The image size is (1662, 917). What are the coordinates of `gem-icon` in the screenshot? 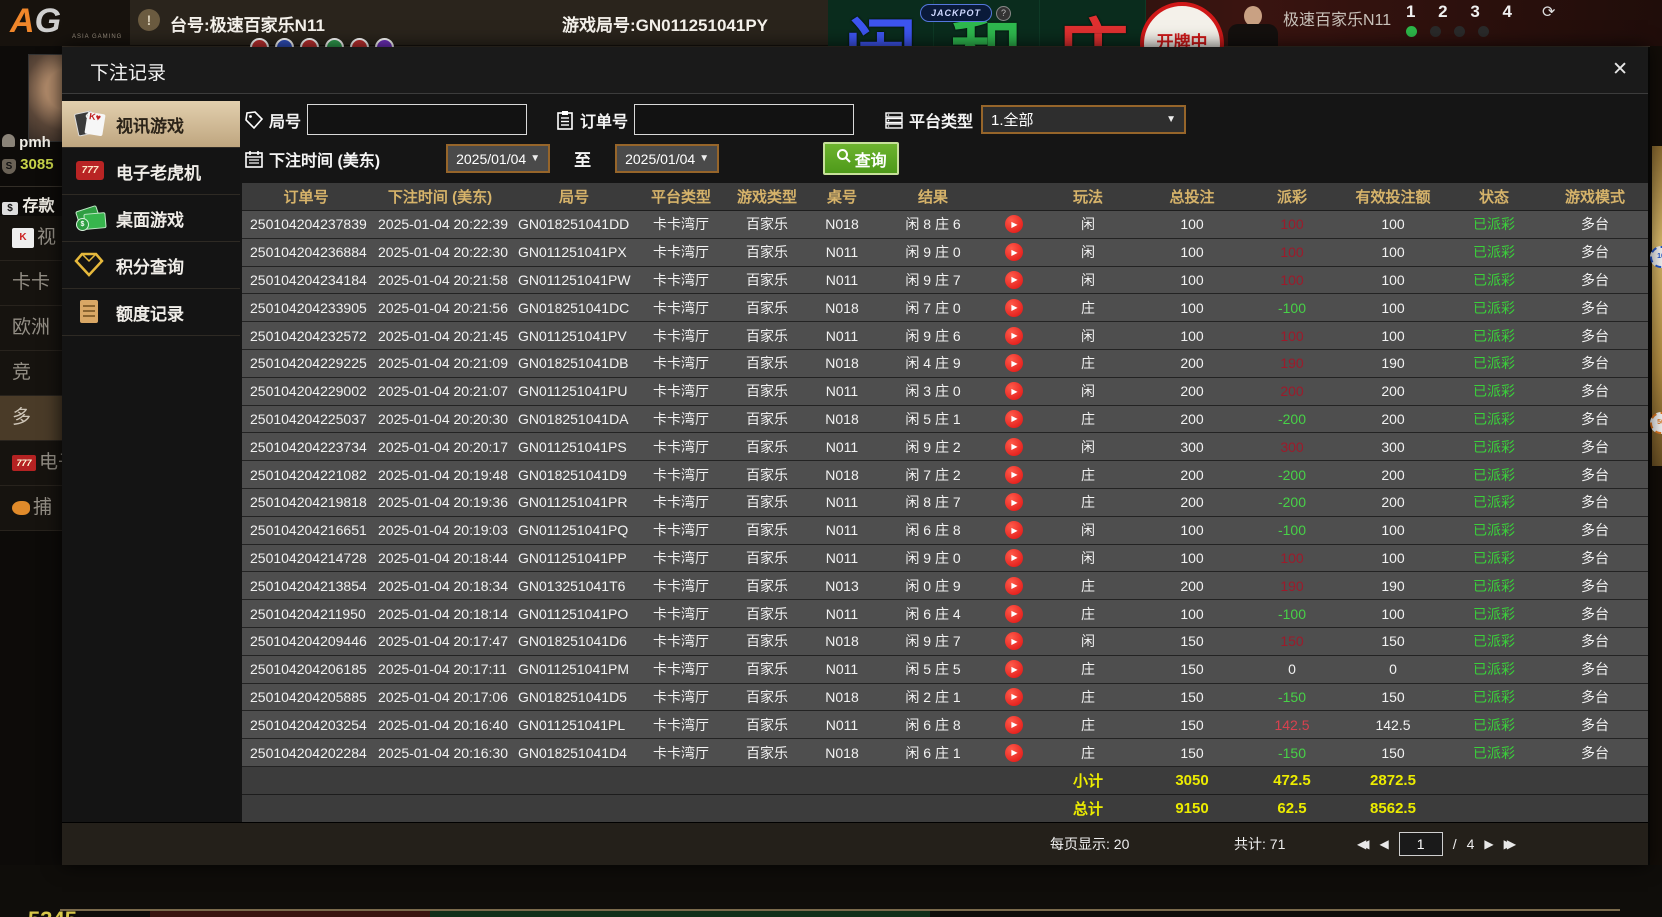 It's located at (91, 265).